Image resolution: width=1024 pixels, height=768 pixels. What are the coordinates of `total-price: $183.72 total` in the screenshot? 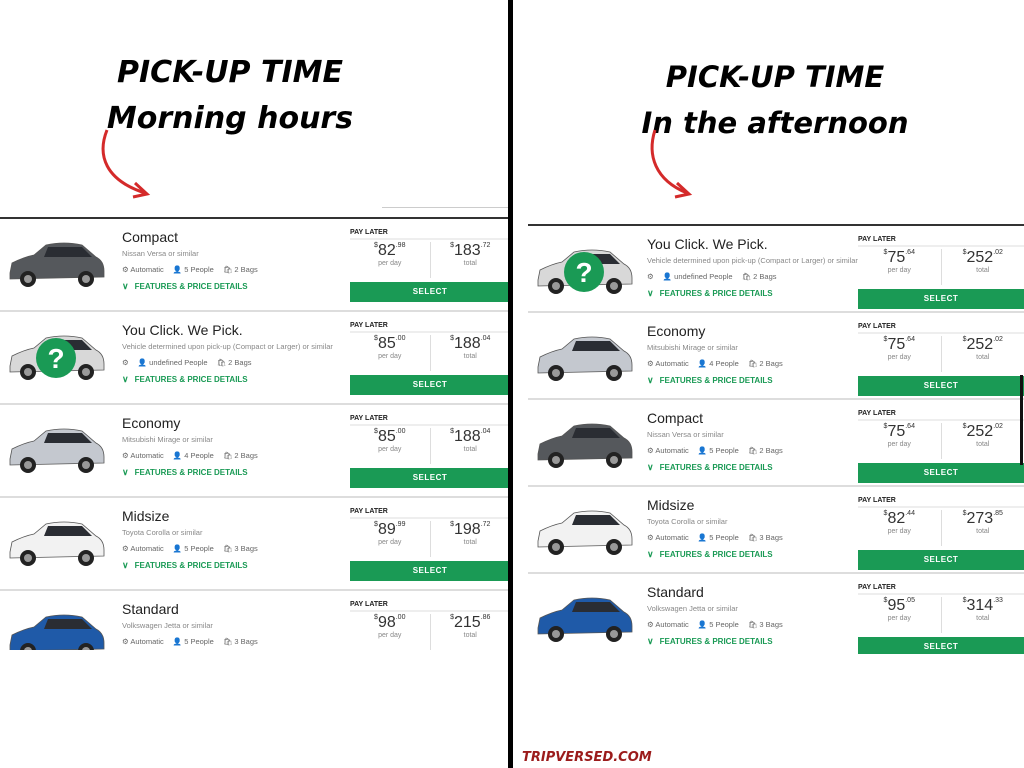 It's located at (469, 260).